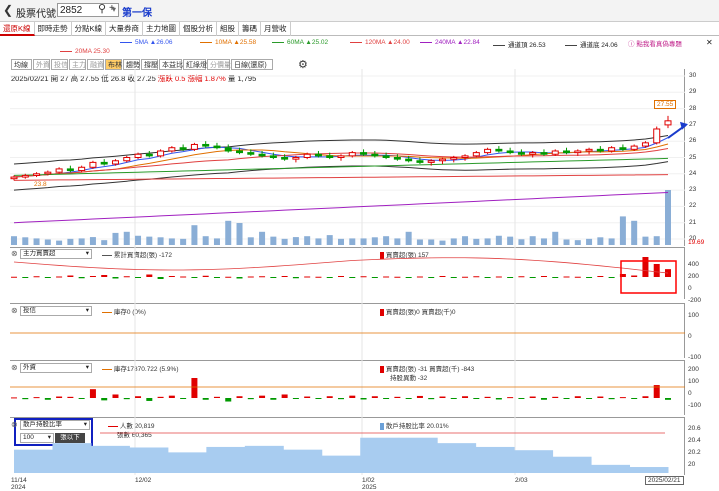 Image resolution: width=719 pixels, height=491 pixels. I want to click on holders-tick: 20.2, so click(694, 452).